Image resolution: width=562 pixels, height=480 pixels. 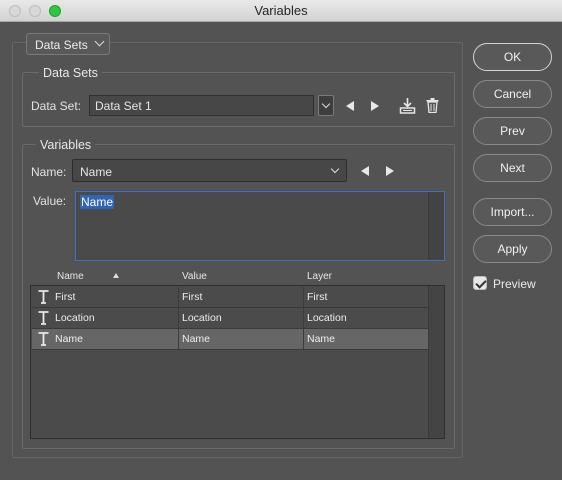 What do you see at coordinates (209, 170) in the screenshot?
I see `variable-name-select: Name` at bounding box center [209, 170].